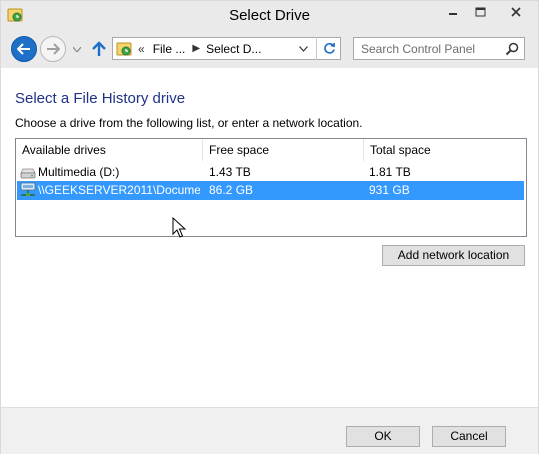 The height and width of the screenshot is (454, 539). What do you see at coordinates (389, 190) in the screenshot?
I see `drive-total-space: 931 GB` at bounding box center [389, 190].